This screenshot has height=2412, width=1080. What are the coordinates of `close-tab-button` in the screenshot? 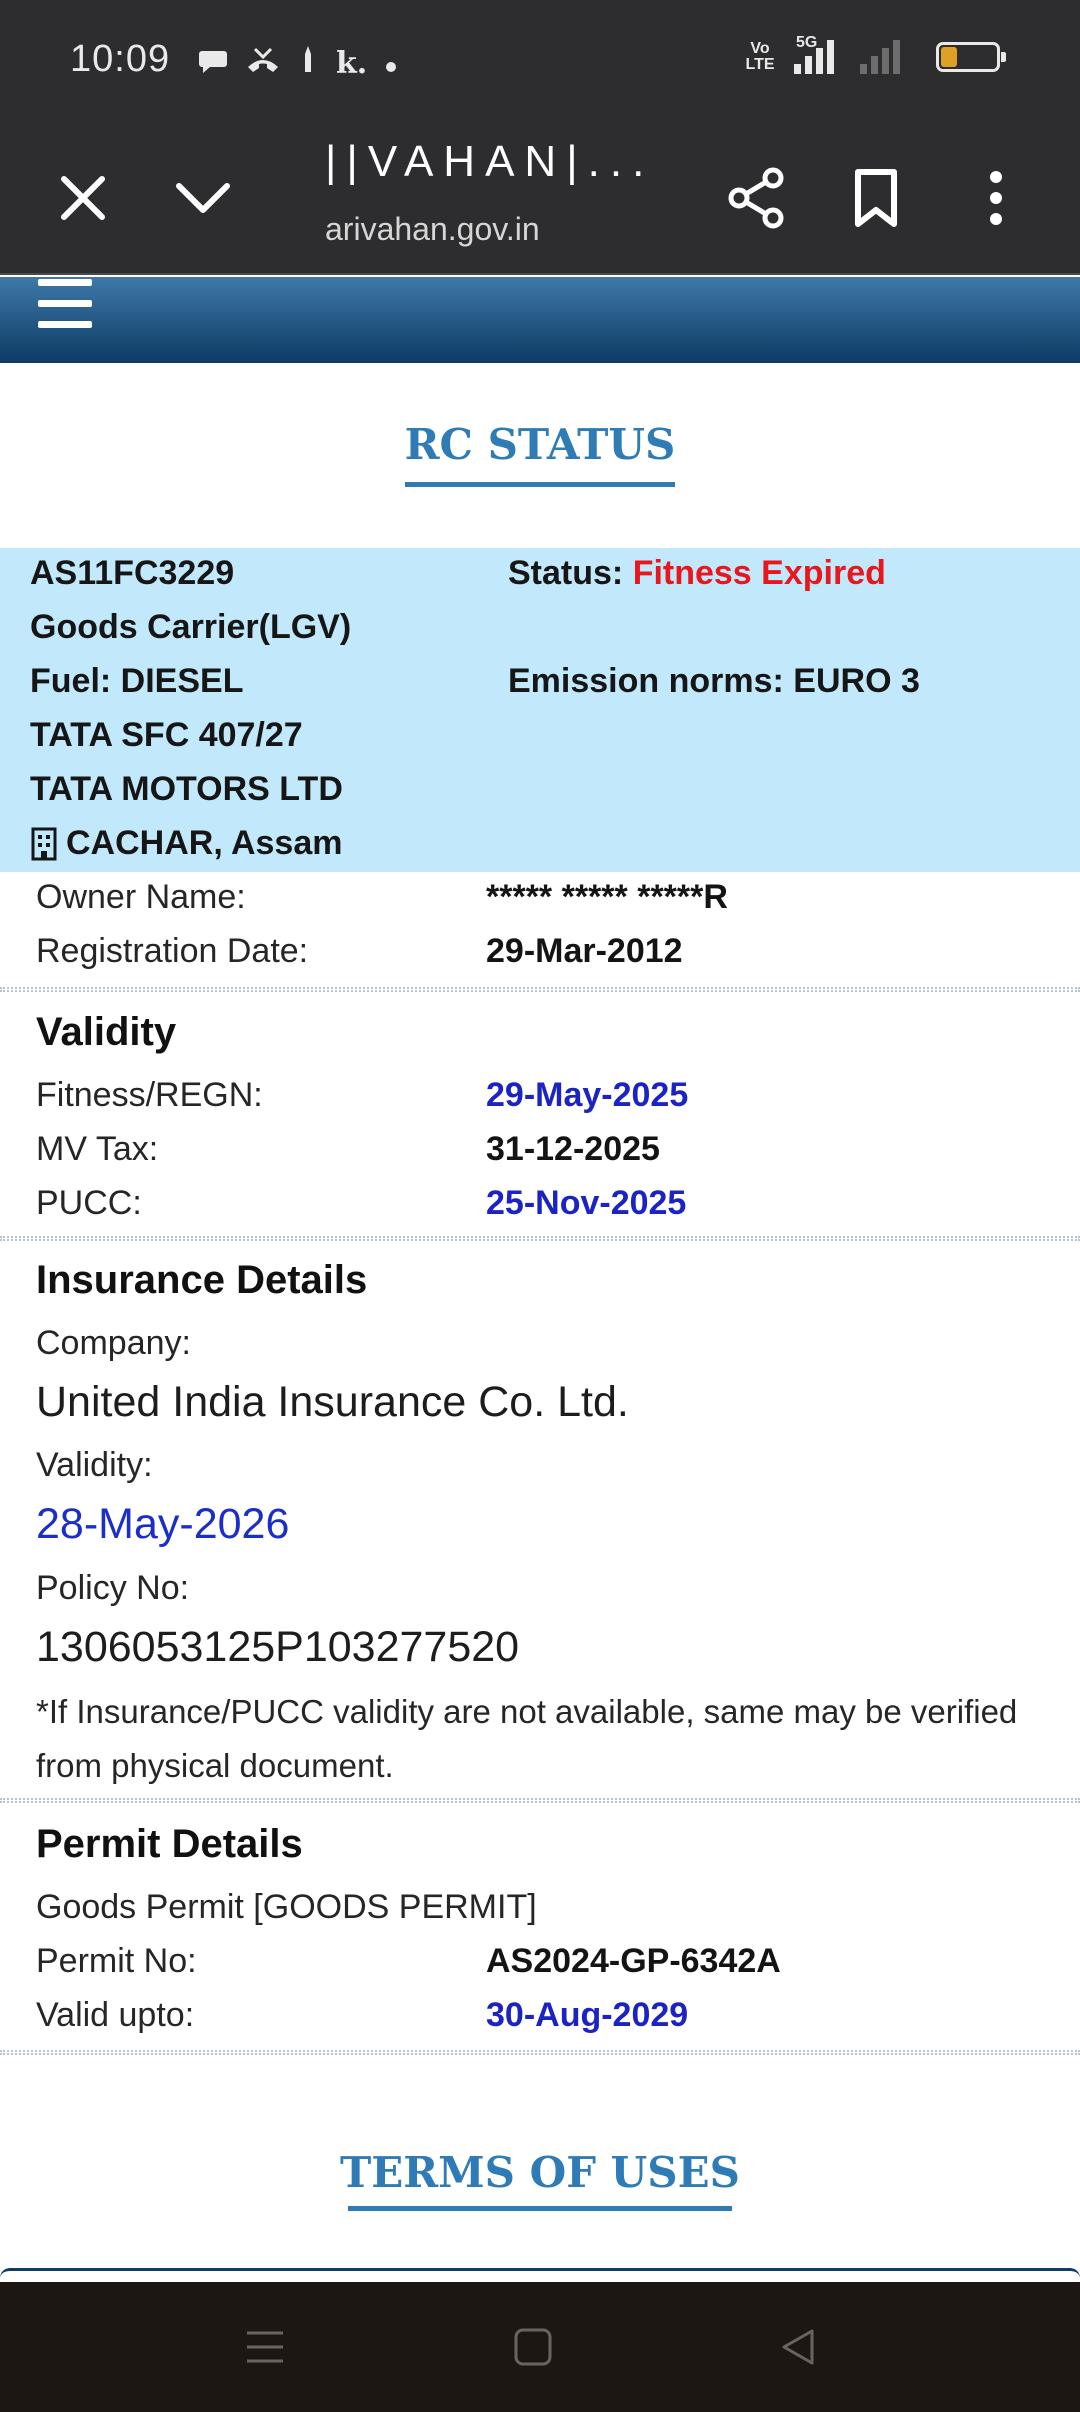 It's located at (83, 198).